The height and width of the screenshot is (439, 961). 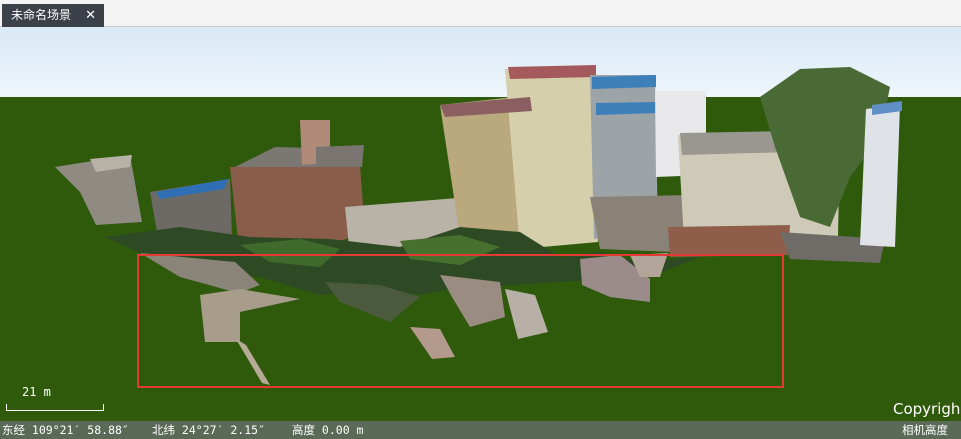 What do you see at coordinates (90, 15) in the screenshot?
I see `close-icon: ✕` at bounding box center [90, 15].